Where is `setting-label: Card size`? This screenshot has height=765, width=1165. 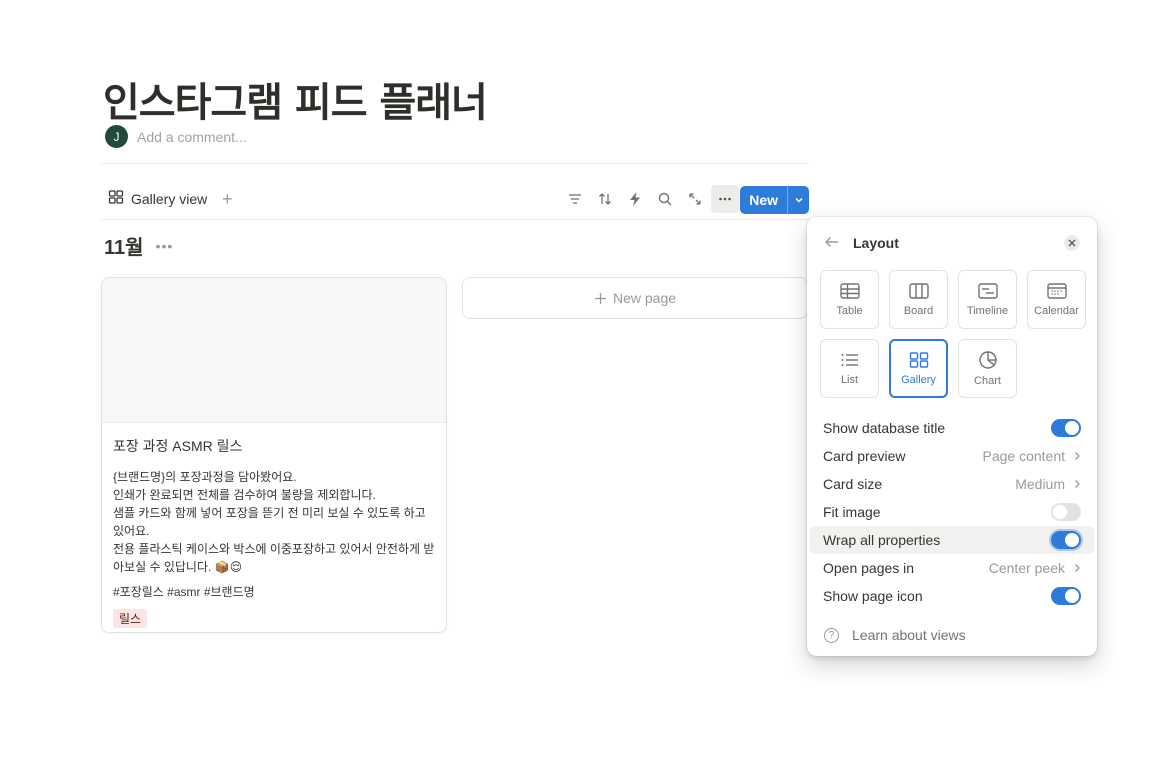
setting-label: Card size is located at coordinates (853, 484).